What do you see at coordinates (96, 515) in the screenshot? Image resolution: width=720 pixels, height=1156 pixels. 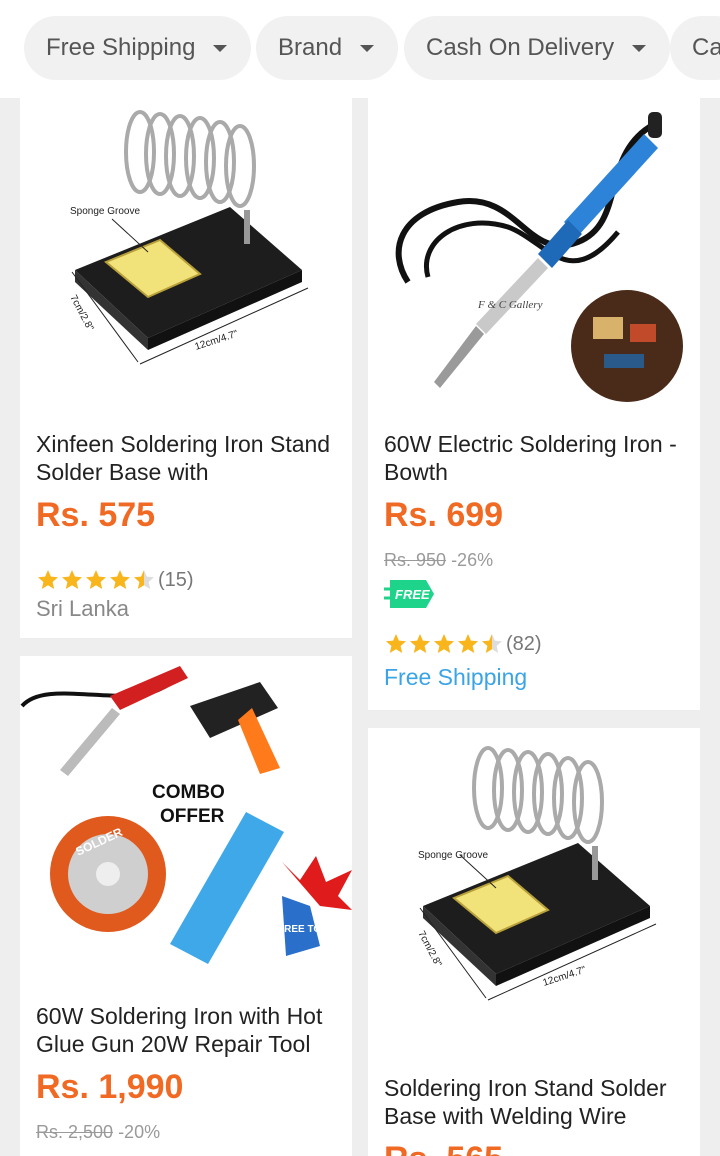 I see `product-price: Rs. 575` at bounding box center [96, 515].